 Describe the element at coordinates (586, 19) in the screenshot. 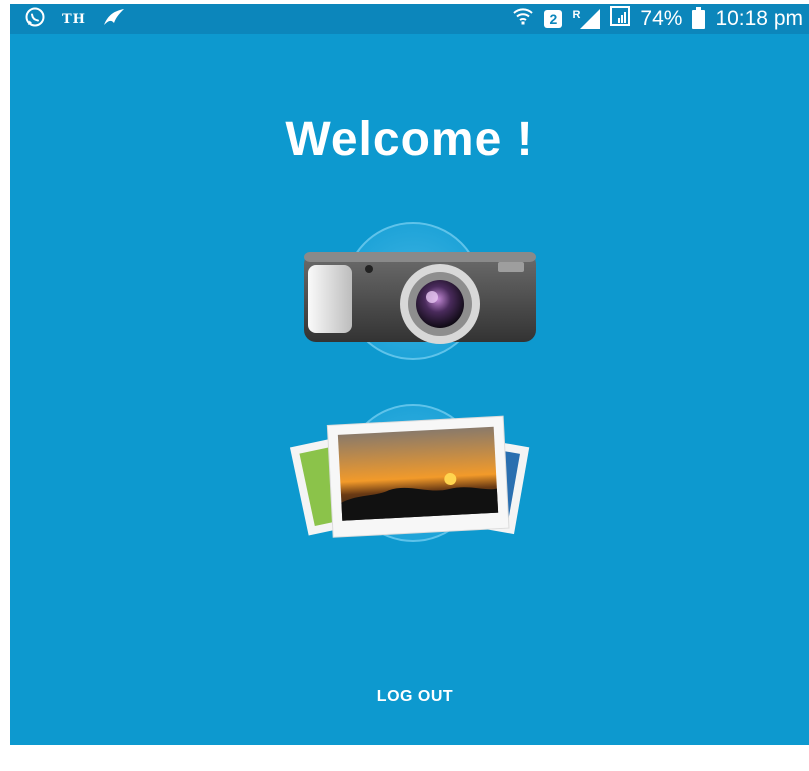

I see `signal-icon: R` at that location.